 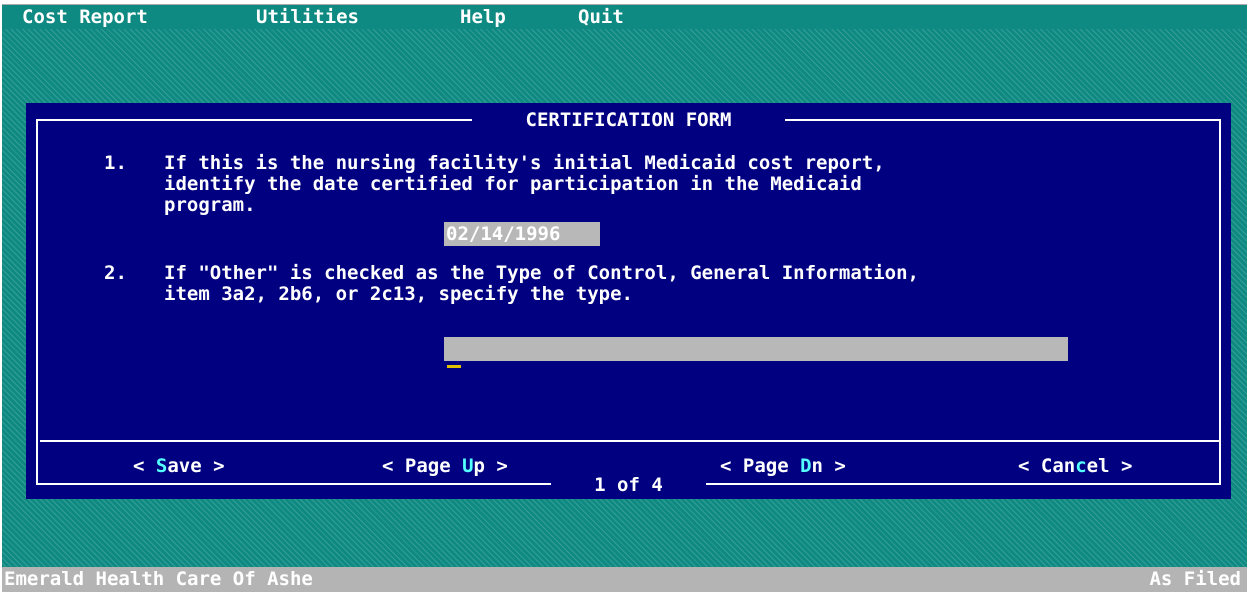 I want to click on text-cursor, so click(x=454, y=366).